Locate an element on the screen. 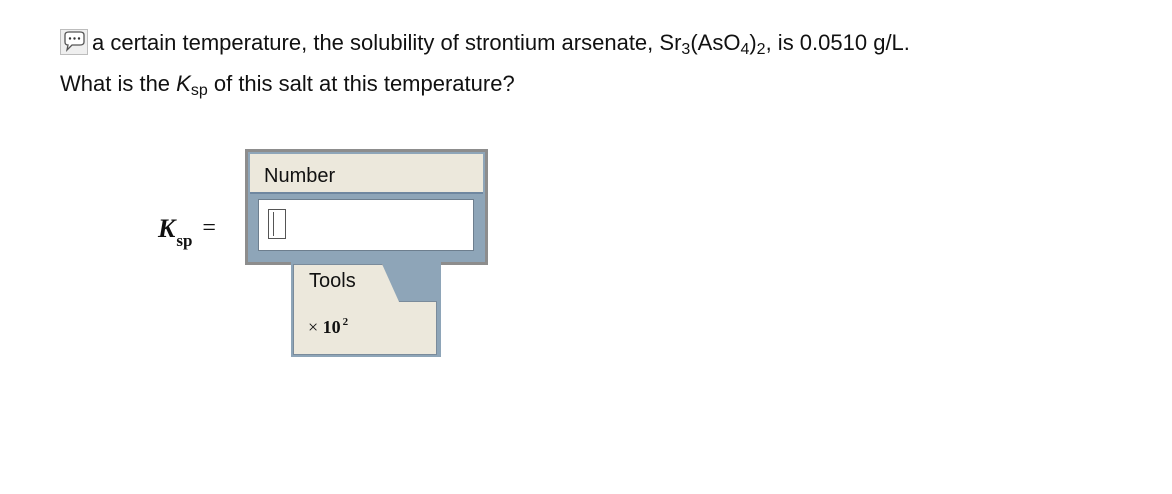 This screenshot has height=494, width=1172. subscript-3: 3 is located at coordinates (686, 49).